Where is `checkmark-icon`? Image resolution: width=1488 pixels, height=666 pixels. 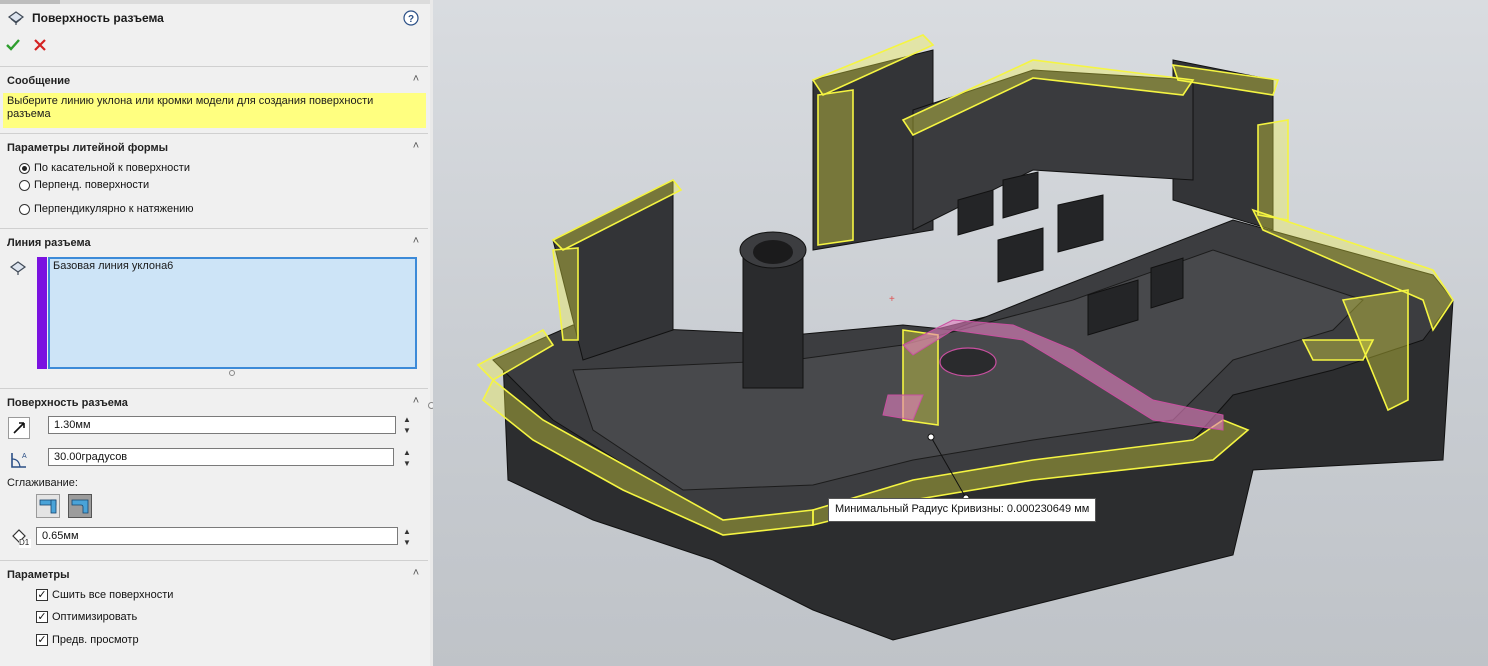 checkmark-icon is located at coordinates (13, 45).